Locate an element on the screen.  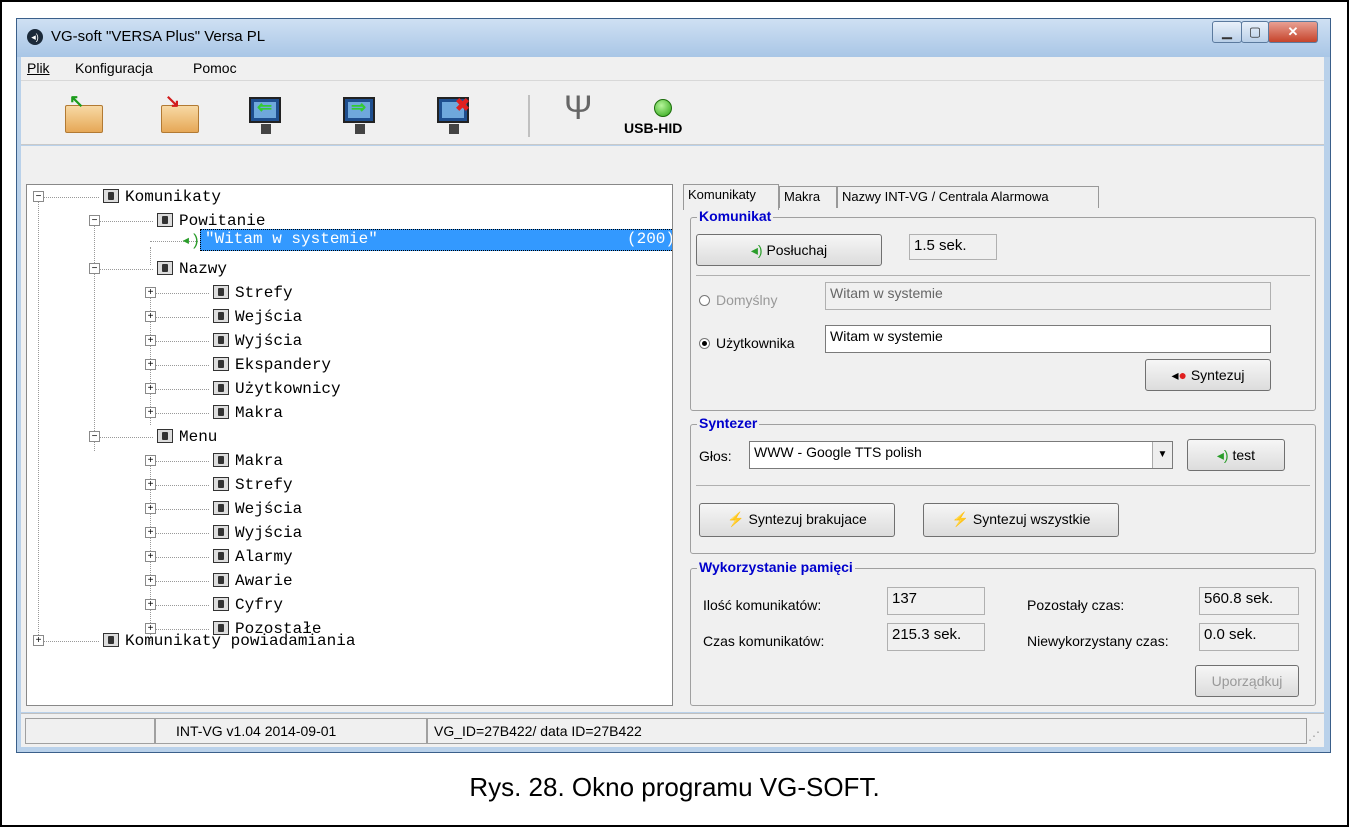
tree-item-selected: ◂) "Witam w systemie" (200) is located at coordinates (426, 240).